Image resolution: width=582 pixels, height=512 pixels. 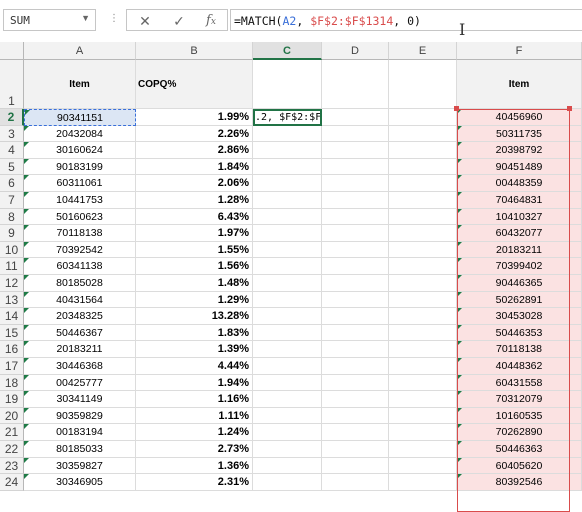 What do you see at coordinates (12, 316) in the screenshot?
I see `row-header-14: 14` at bounding box center [12, 316].